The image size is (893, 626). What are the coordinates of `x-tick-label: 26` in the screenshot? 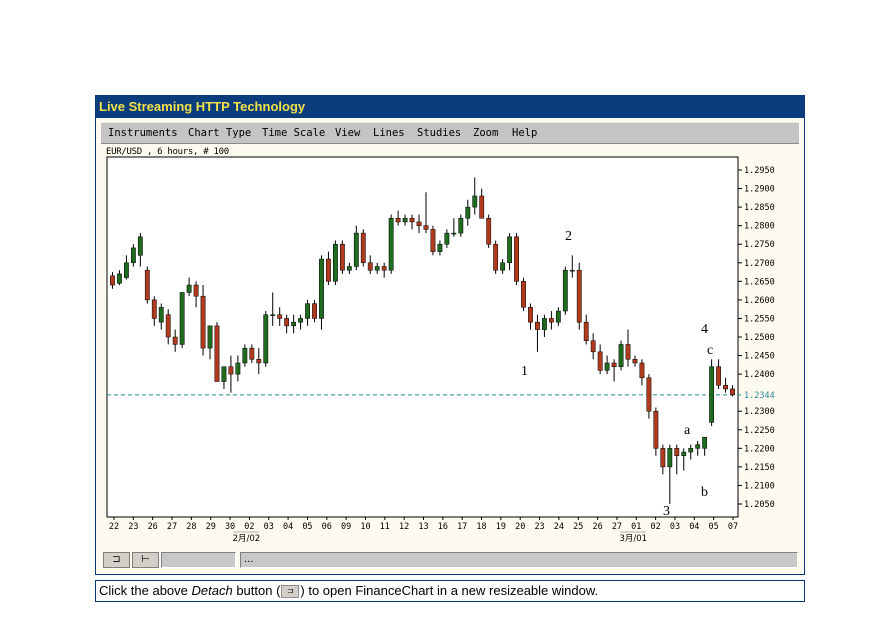 It's located at (153, 527).